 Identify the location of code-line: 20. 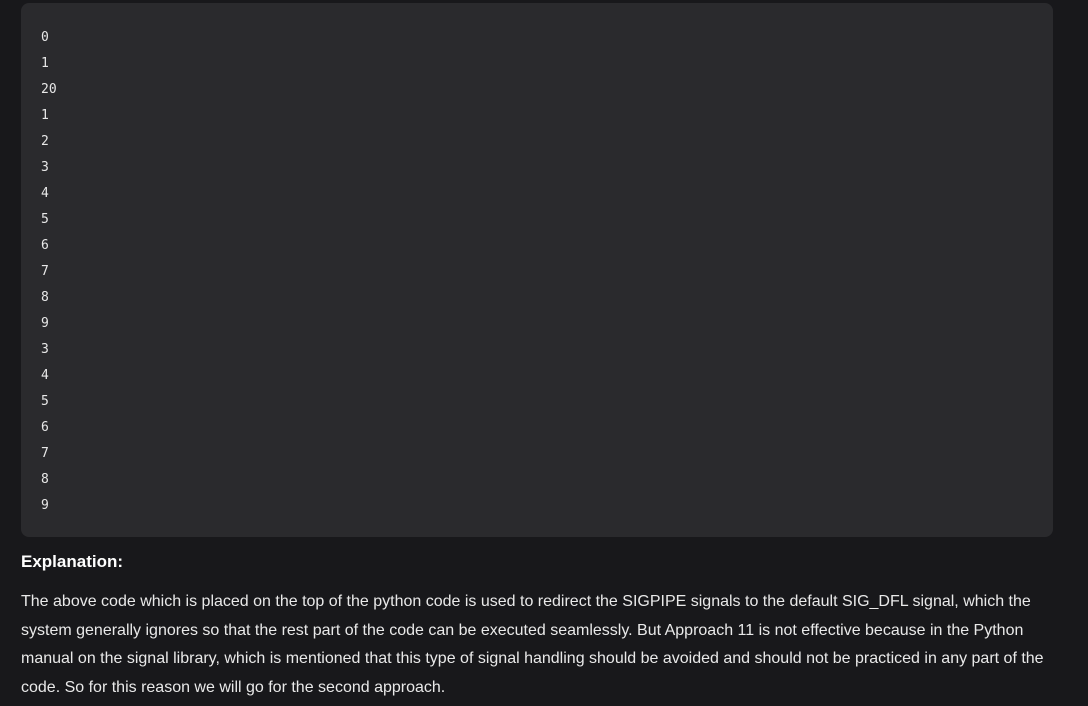
(49, 89).